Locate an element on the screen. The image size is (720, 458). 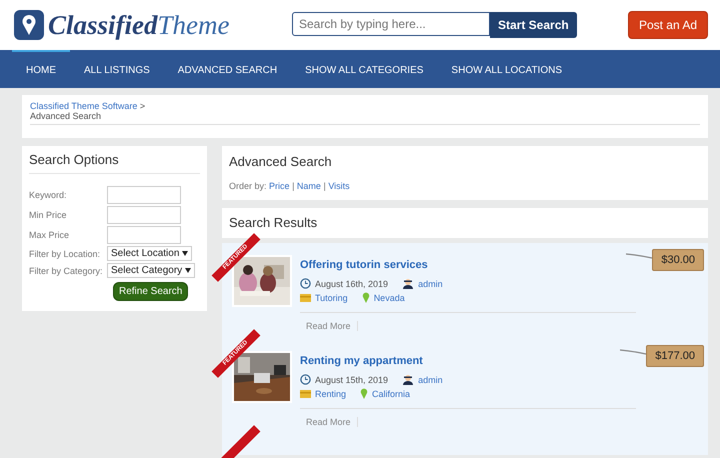
select-field: Select Category is located at coordinates (151, 270).